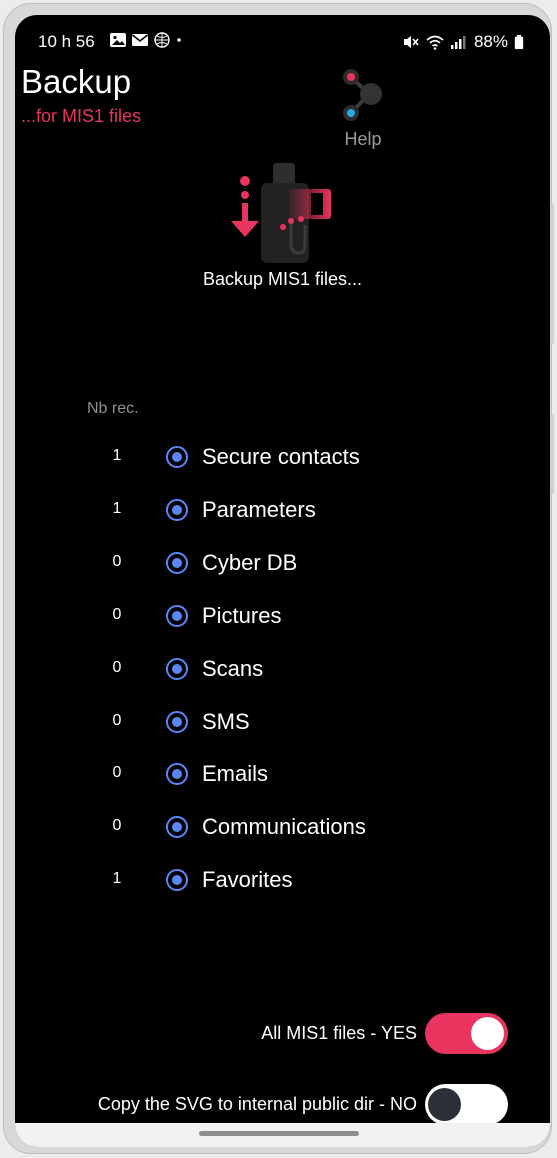 Image resolution: width=557 pixels, height=1158 pixels. Describe the element at coordinates (282, 671) in the screenshot. I see `list-item: 0 Scans` at that location.